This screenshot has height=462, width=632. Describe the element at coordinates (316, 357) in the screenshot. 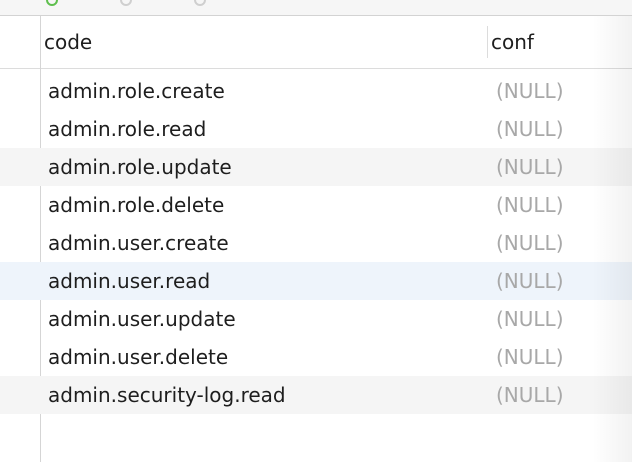

I see `table-row: admin.user.delete (NULL)` at that location.